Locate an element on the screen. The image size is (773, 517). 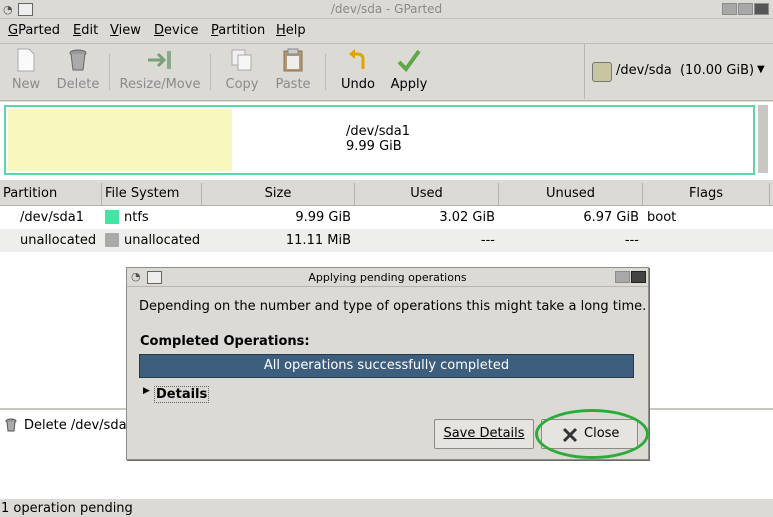
undo-icon is located at coordinates (358, 60).